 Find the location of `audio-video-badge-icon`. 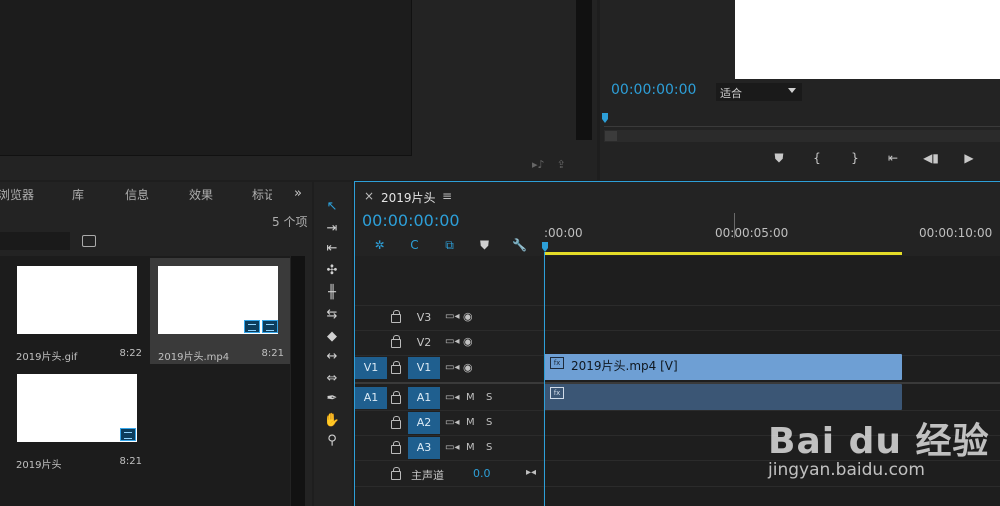

audio-video-badge-icon is located at coordinates (270, 326).